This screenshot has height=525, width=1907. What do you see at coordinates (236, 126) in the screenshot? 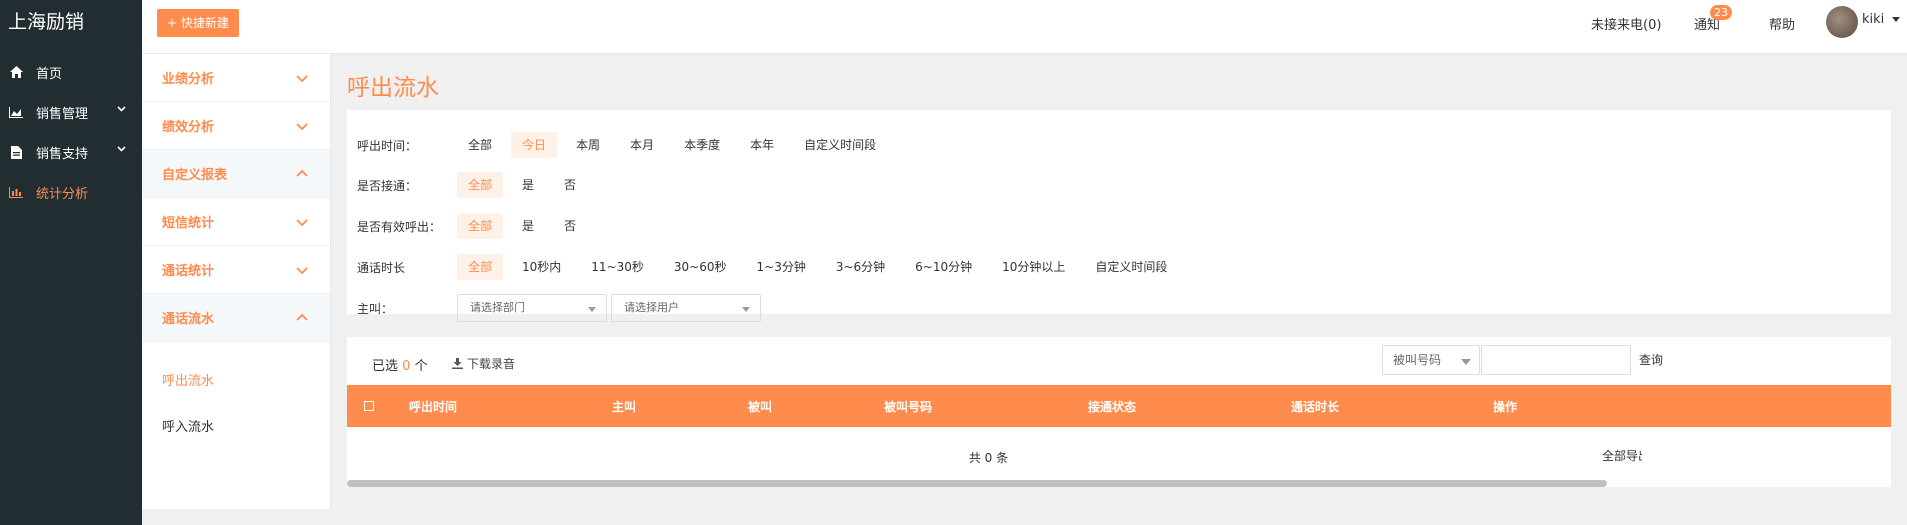
I see `submenu-group-kpi-analysis: 绩效分析` at bounding box center [236, 126].